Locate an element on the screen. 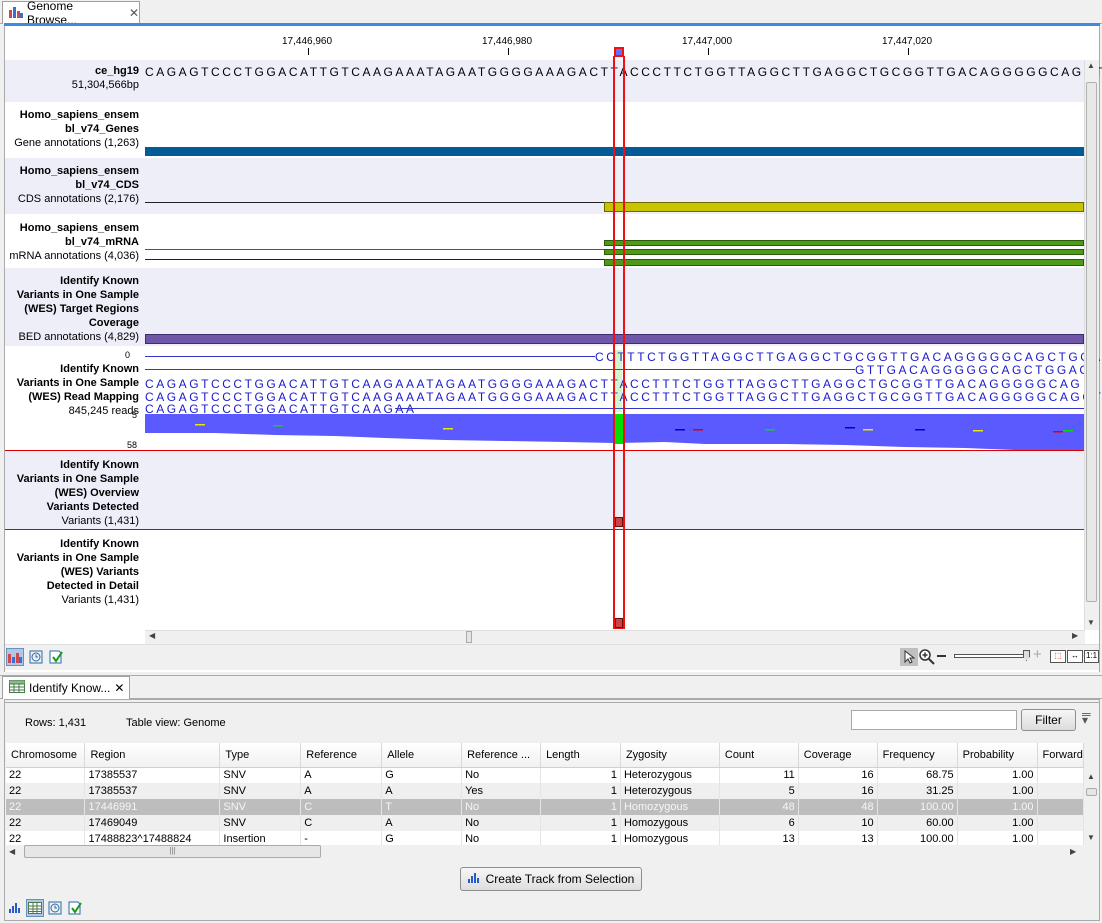 Image resolution: width=1102 pixels, height=923 pixels. table-row: 22 17469049 SNV C A No 1 Homozygous 6 10 60.00 1.00 is located at coordinates (545, 823).